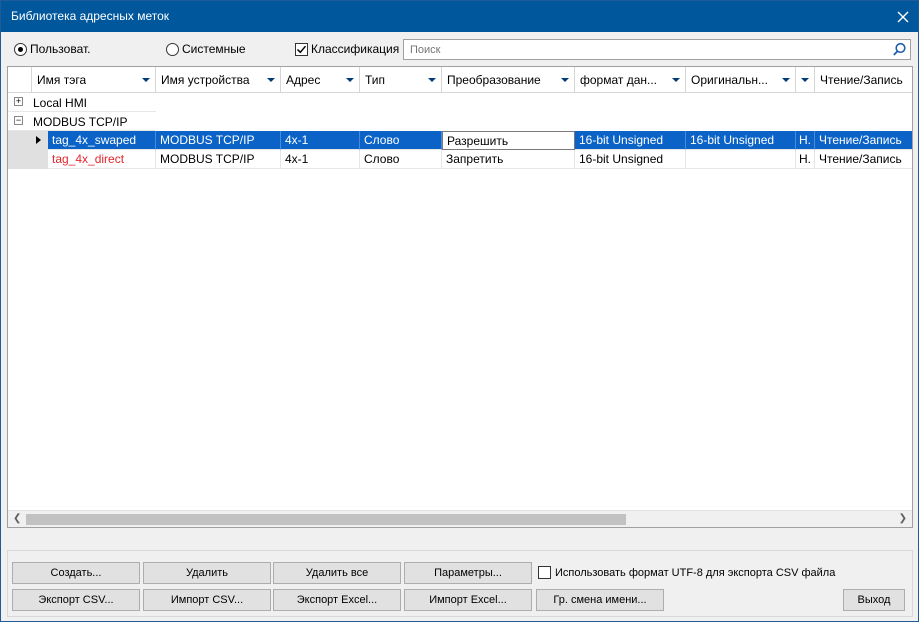 The height and width of the screenshot is (622, 919). Describe the element at coordinates (741, 140) in the screenshot. I see `cell-original-format: 16-bit Unsigned` at that location.